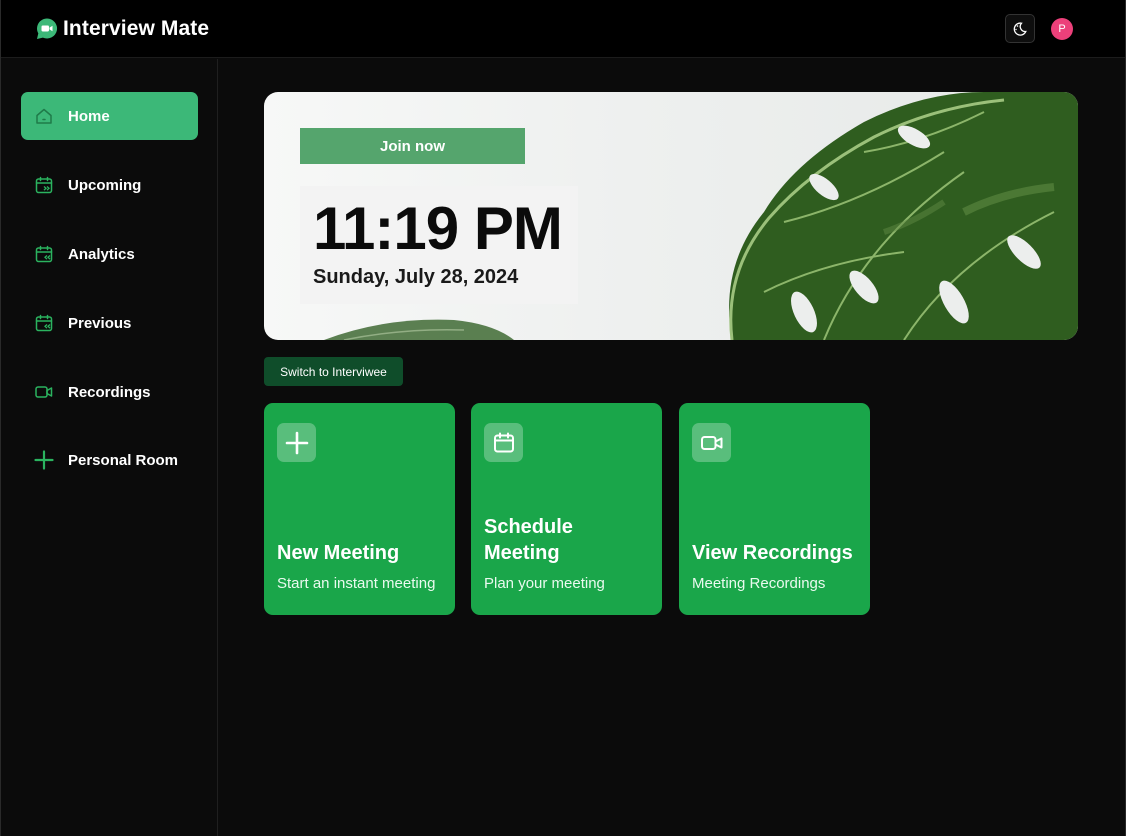 The image size is (1126, 836). Describe the element at coordinates (44, 185) in the screenshot. I see `calendar-forward-icon` at that location.